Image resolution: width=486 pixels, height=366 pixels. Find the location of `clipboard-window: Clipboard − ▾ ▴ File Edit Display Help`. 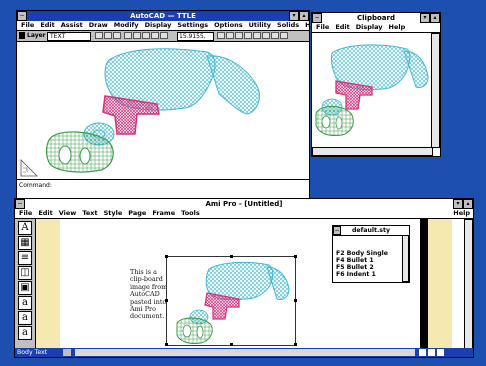

clipboard-window: Clipboard − ▾ ▴ File Edit Display Help is located at coordinates (376, 84).